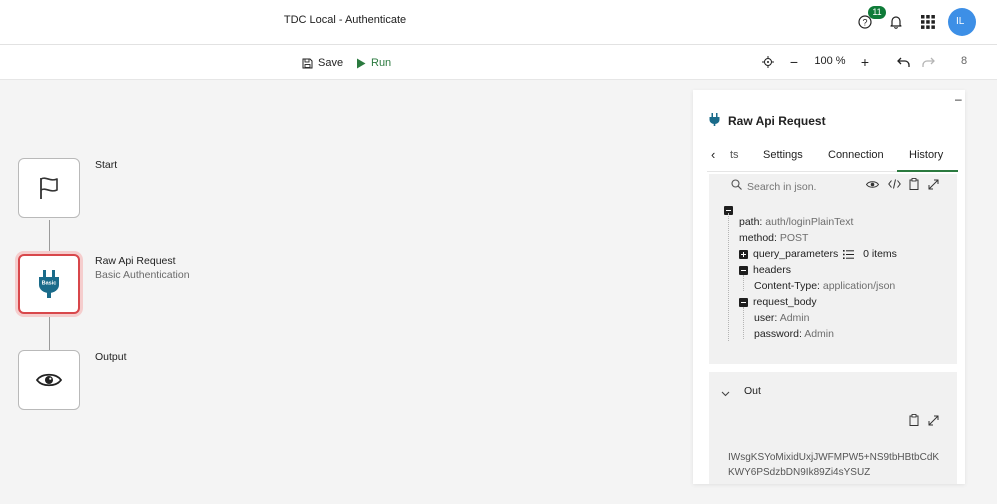 The height and width of the screenshot is (504, 997). What do you see at coordinates (498, 62) in the screenshot?
I see `editor-toolbar: Save Run − 100 % + 8` at bounding box center [498, 62].